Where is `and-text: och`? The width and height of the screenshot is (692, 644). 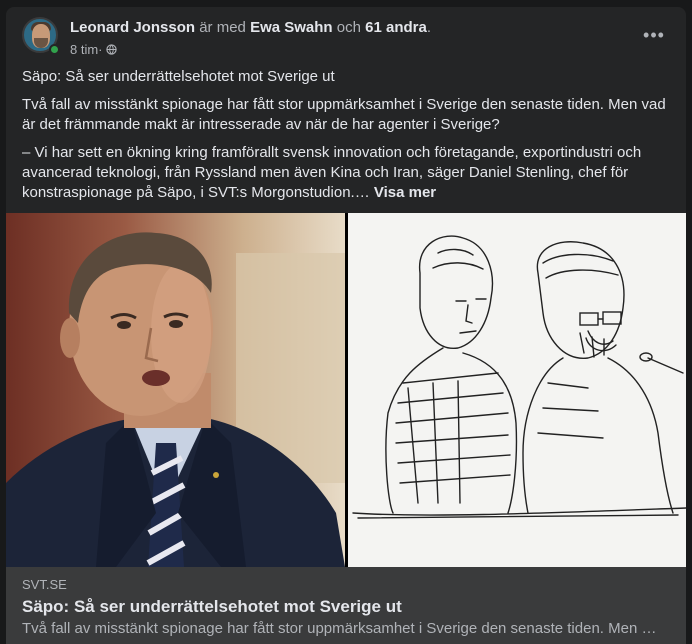
and-text: och is located at coordinates (349, 27).